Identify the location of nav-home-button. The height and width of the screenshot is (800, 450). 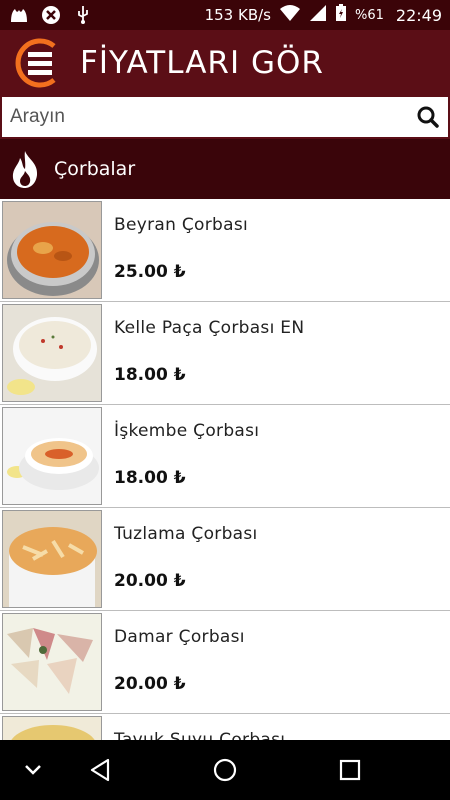
(225, 770).